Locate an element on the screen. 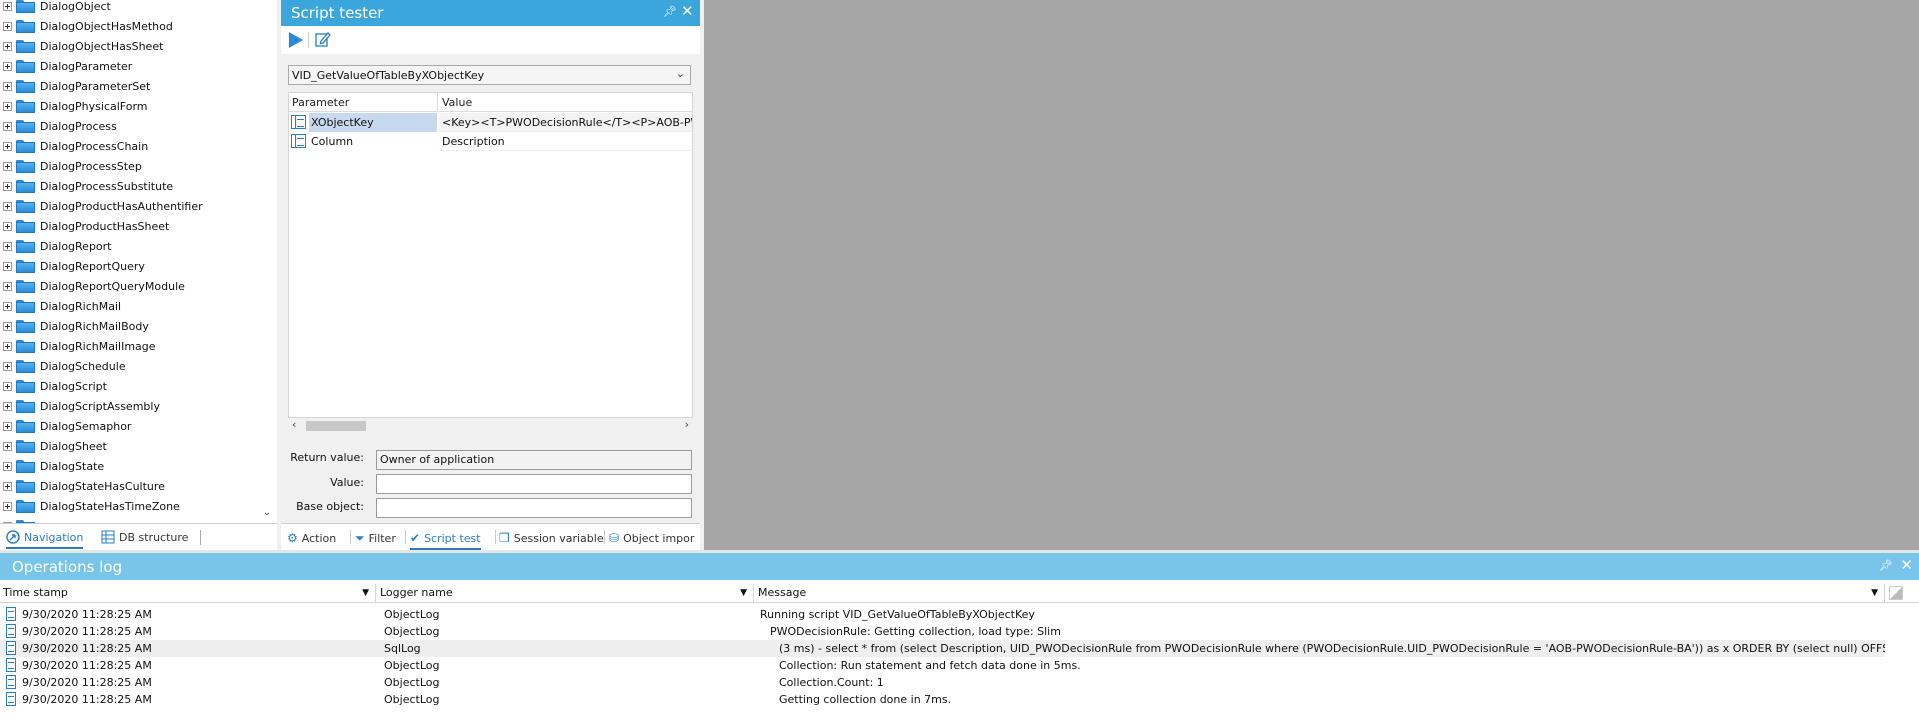 This screenshot has height=722, width=1919. tree-item: DialogStateHasTimeZone is located at coordinates (90, 506).